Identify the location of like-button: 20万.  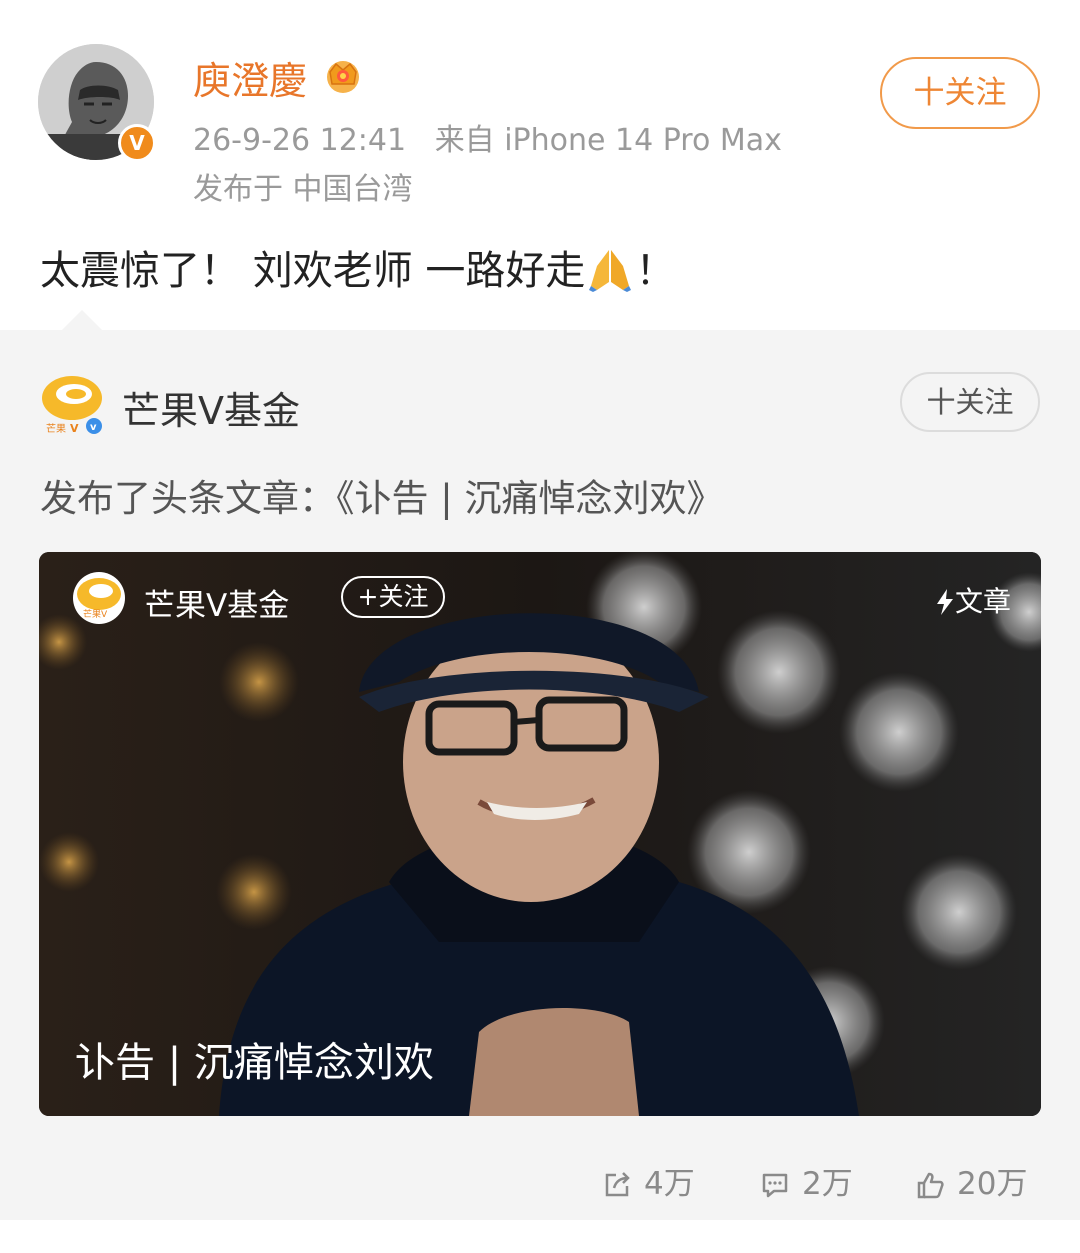
(971, 1180).